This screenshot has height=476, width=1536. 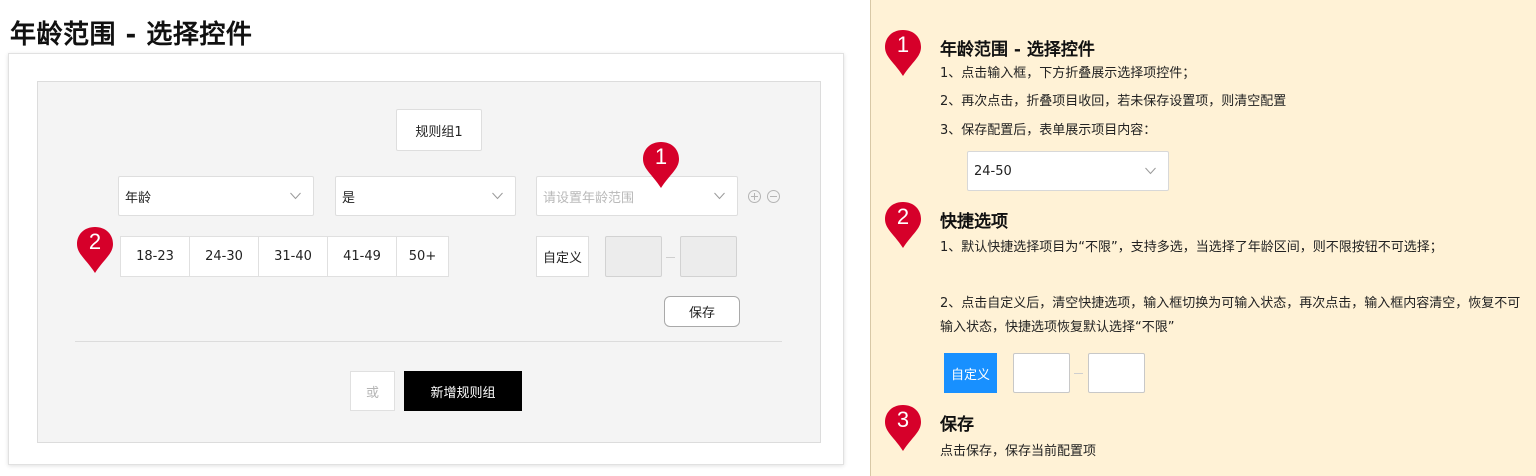 What do you see at coordinates (633, 256) in the screenshot?
I see `range-min-input` at bounding box center [633, 256].